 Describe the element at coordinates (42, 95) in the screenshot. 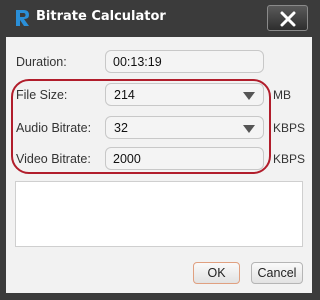

I see `file-size-label: File Size:` at that location.